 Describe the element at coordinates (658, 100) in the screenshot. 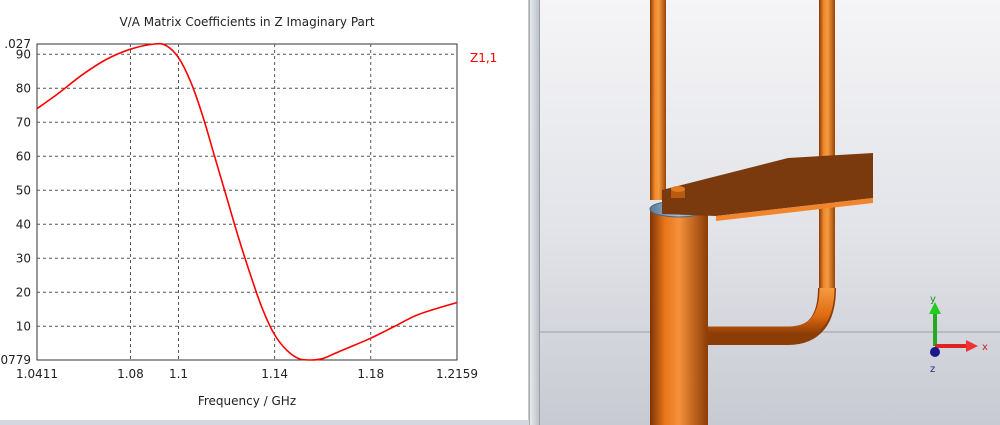

I see `thin-rod-left` at that location.